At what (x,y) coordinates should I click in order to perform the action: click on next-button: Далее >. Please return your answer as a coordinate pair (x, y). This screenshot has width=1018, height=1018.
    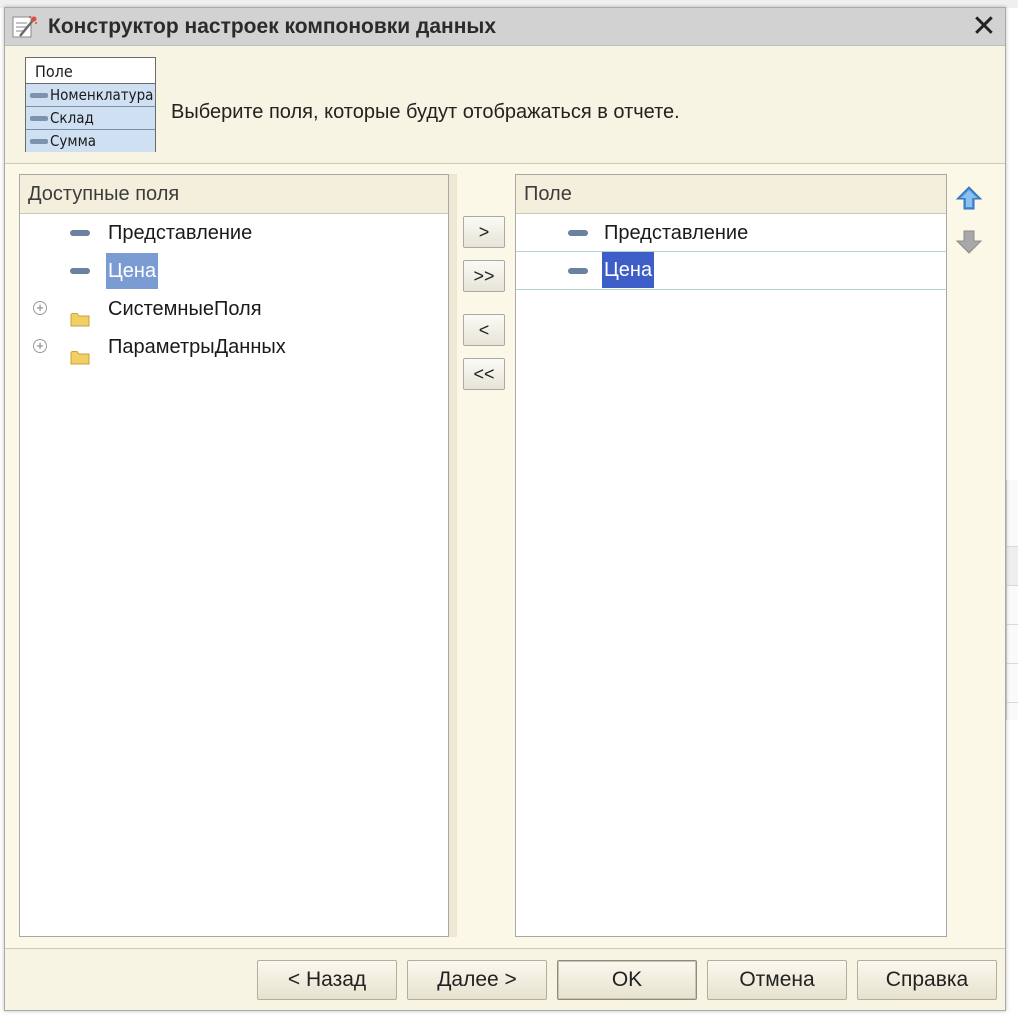
    Looking at the image, I should click on (477, 980).